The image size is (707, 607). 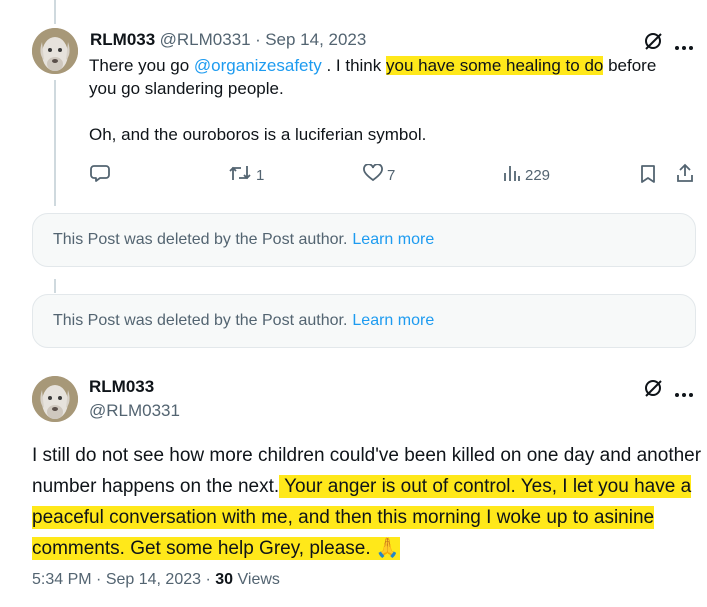 I want to click on repost-button: 1, so click(x=246, y=175).